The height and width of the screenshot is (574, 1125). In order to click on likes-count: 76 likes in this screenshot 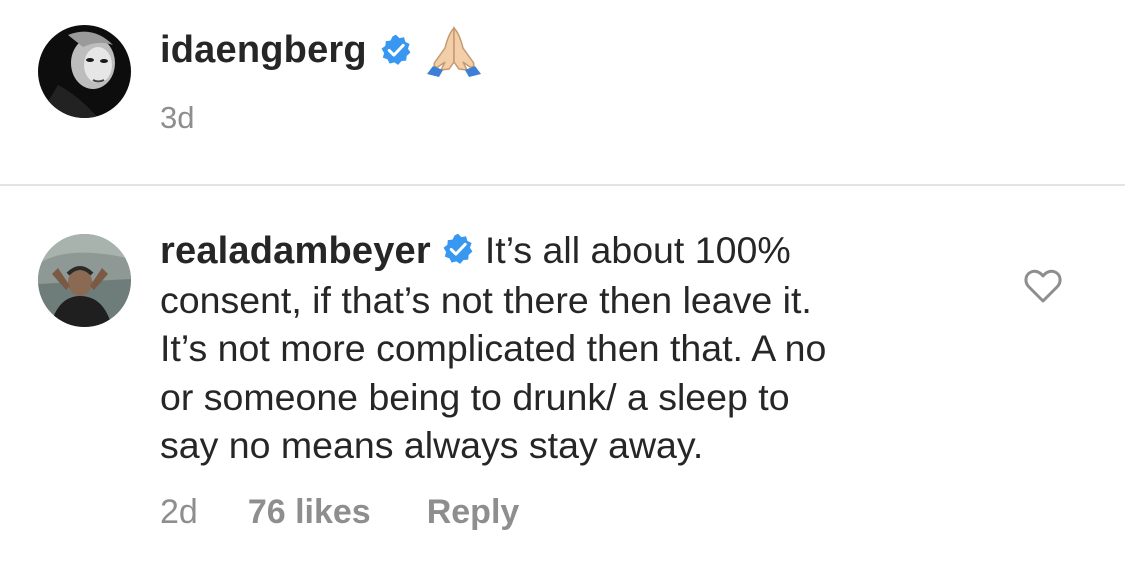, I will do `click(309, 512)`.